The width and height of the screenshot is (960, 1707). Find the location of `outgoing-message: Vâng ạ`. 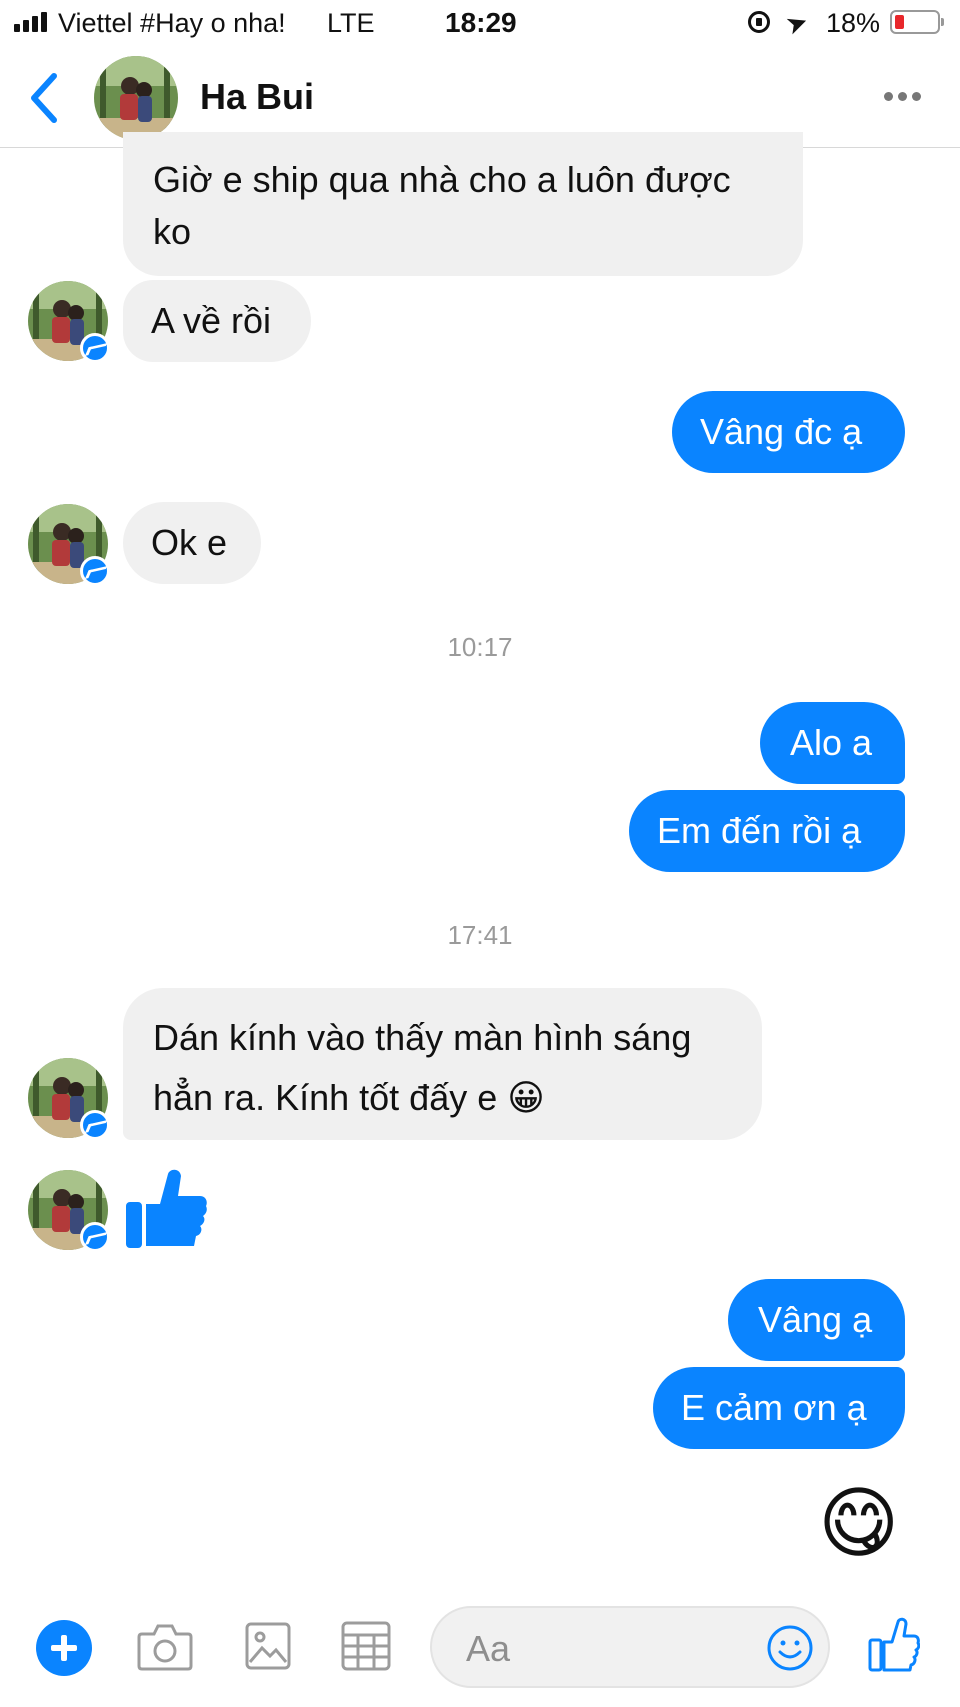

outgoing-message: Vâng ạ is located at coordinates (816, 1320).